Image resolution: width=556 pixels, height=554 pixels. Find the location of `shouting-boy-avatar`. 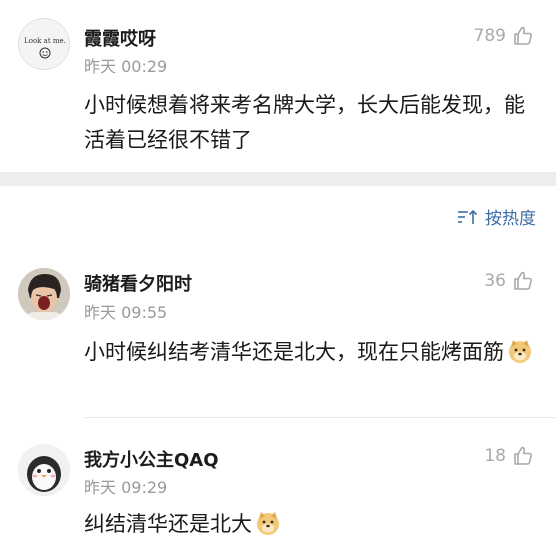

shouting-boy-avatar is located at coordinates (44, 294).